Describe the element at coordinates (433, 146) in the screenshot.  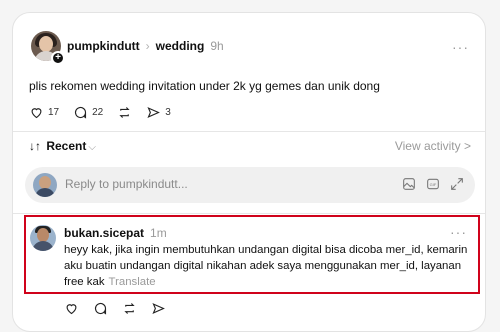
I see `view-activity-link: View activity >` at that location.